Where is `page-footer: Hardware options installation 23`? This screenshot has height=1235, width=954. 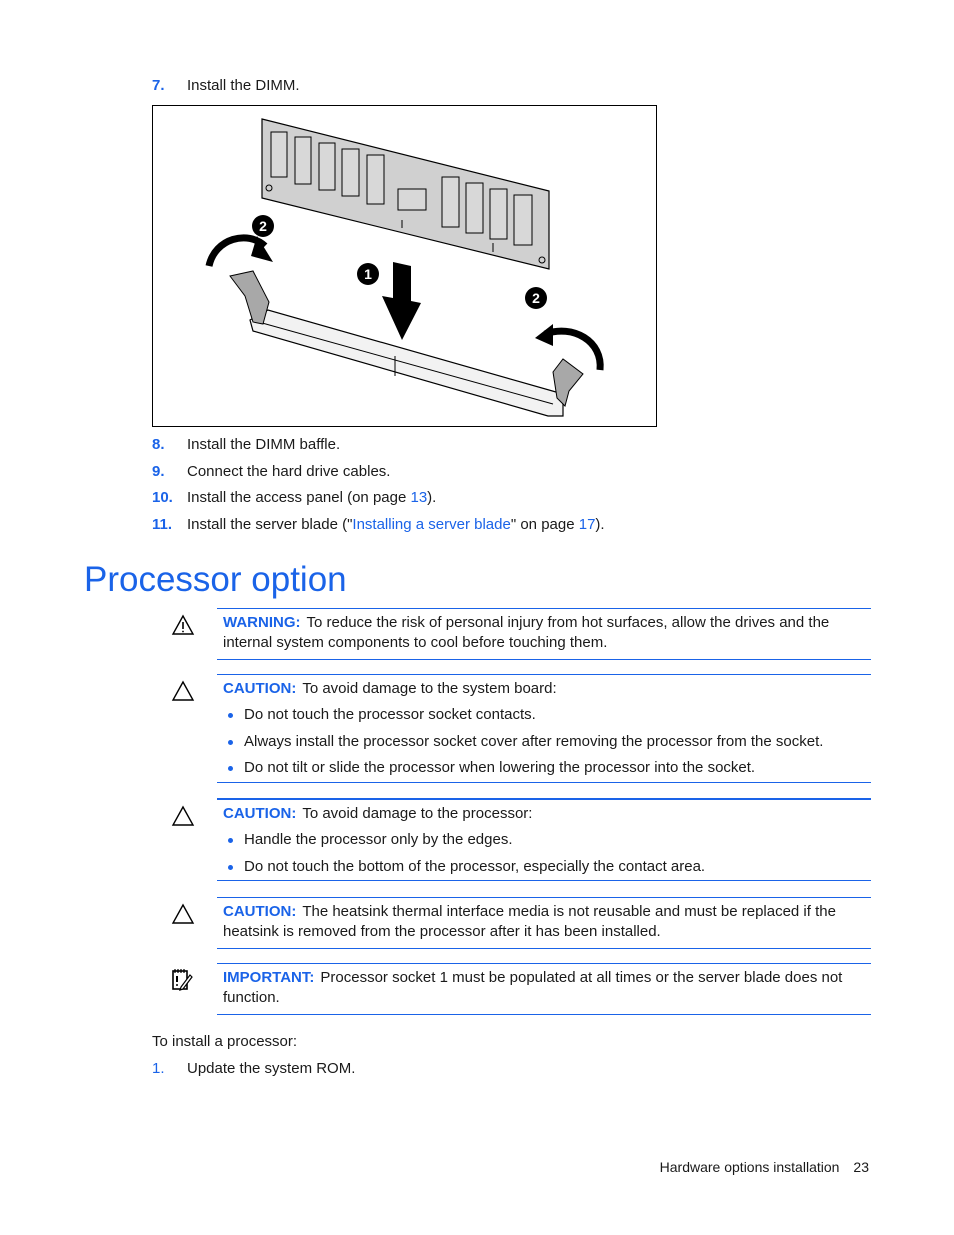 page-footer: Hardware options installation 23 is located at coordinates (764, 1167).